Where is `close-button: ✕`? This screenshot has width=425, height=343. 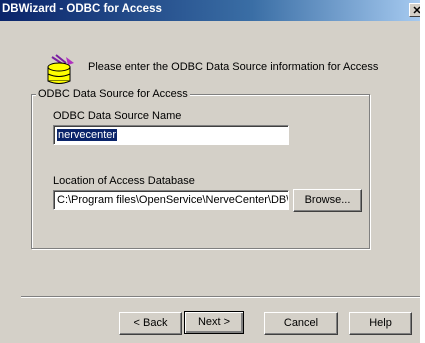
close-button: ✕ is located at coordinates (414, 10).